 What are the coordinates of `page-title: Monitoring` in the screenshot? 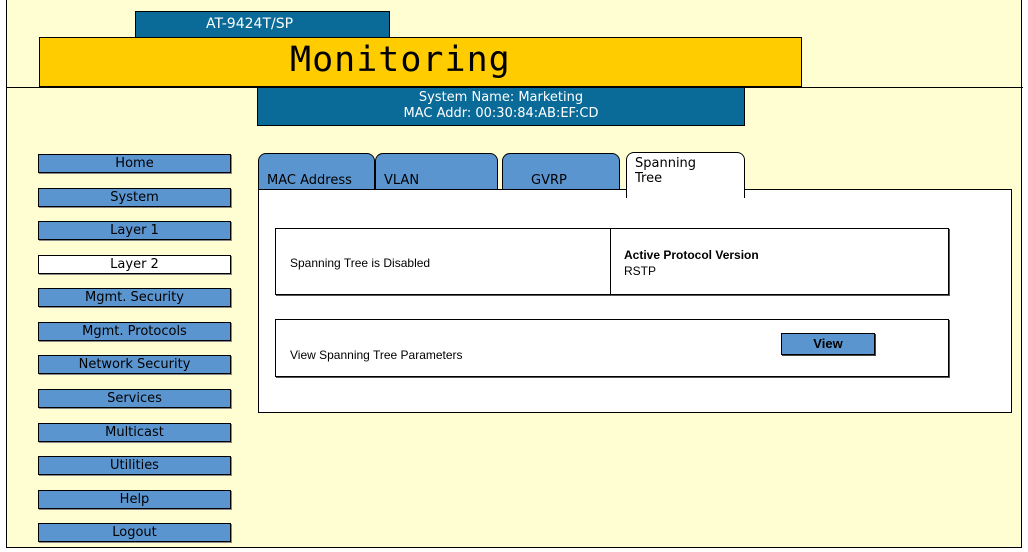 It's located at (400, 60).